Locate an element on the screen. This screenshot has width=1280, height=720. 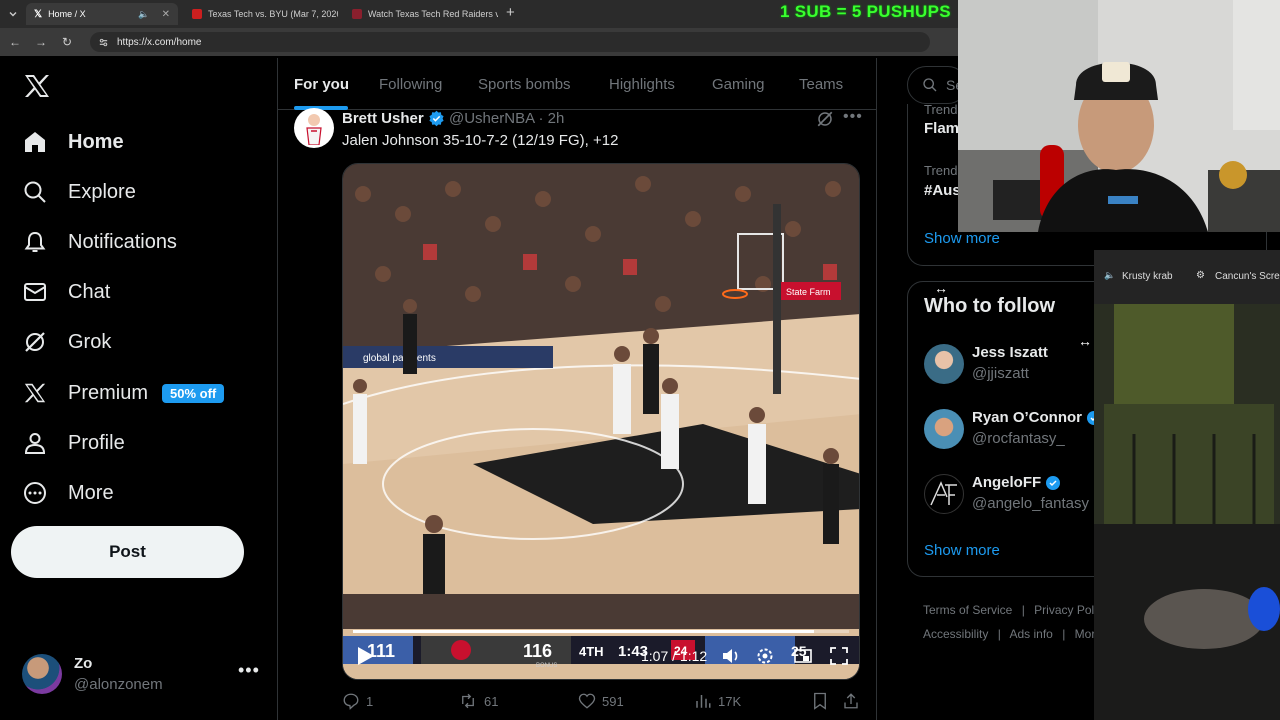
sidebar-item-label: More is located at coordinates (91, 492).